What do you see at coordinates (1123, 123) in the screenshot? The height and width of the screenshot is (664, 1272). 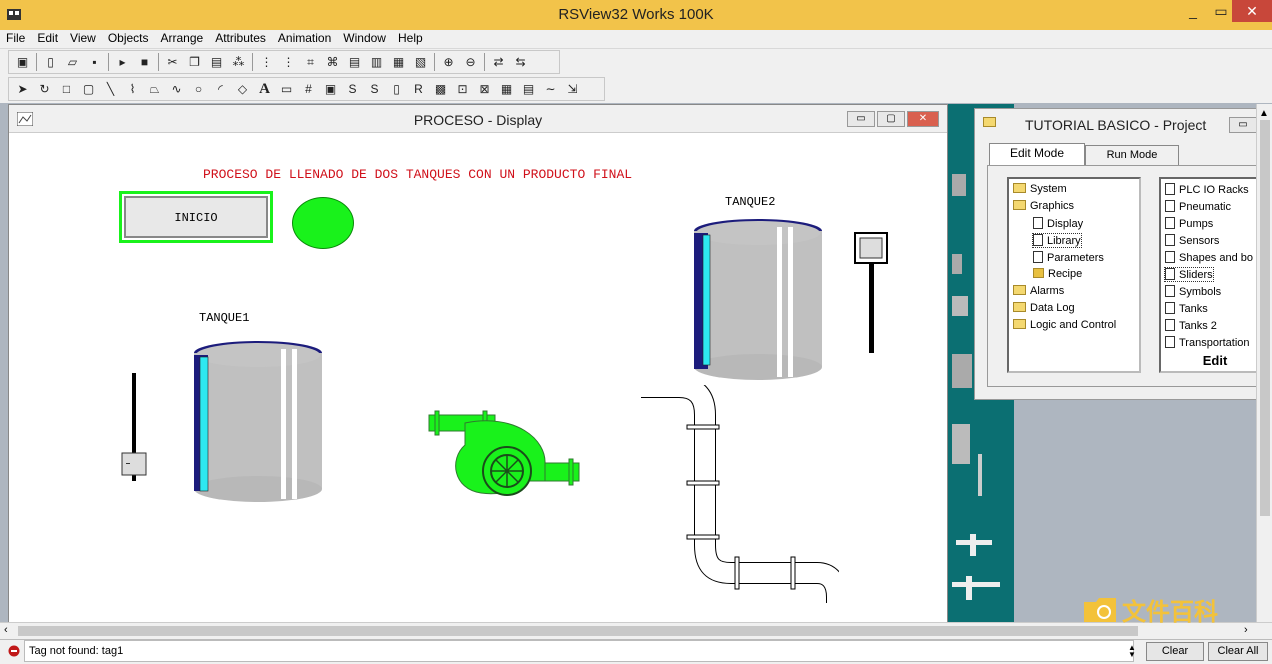 I see `project-title-bar: TUTORIAL BASICO - Project ▭` at bounding box center [1123, 123].